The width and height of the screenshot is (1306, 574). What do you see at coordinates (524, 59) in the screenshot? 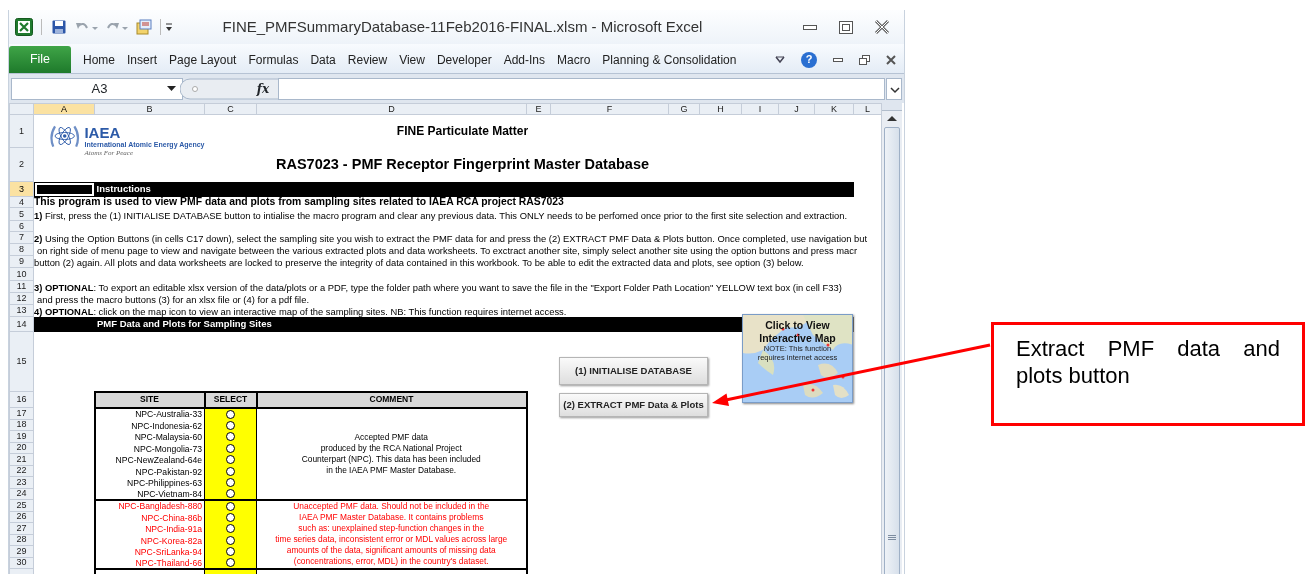
I see `ribbon-tab: Add-Ins` at bounding box center [524, 59].